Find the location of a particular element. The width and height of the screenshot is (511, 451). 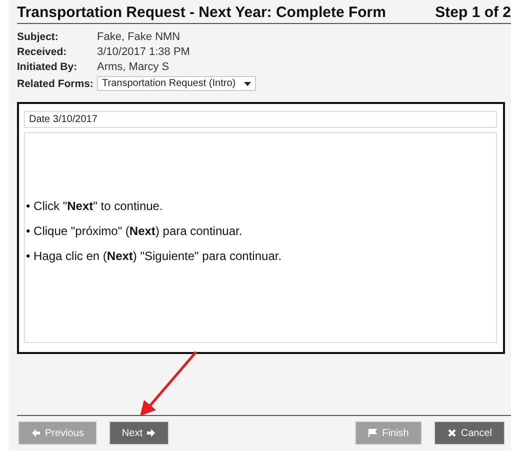

field-label: Related Forms: is located at coordinates (55, 84).